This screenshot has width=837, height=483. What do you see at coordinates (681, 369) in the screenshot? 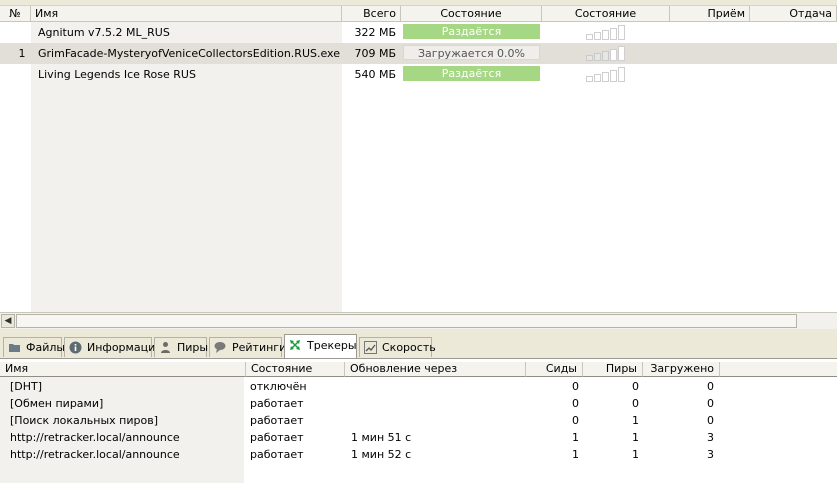
I see `column-header-downloaded: Загружено` at bounding box center [681, 369].